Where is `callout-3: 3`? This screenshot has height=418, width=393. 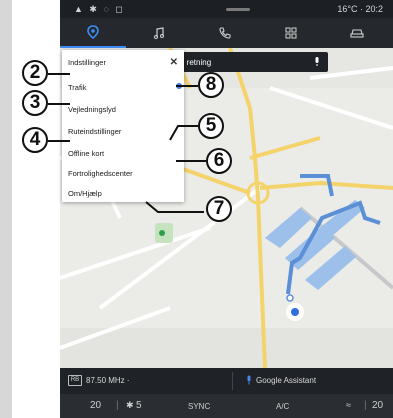 callout-3: 3 is located at coordinates (35, 103).